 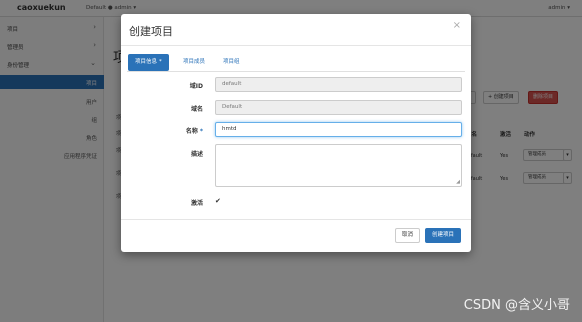 I want to click on close-icon: ×, so click(x=457, y=25).